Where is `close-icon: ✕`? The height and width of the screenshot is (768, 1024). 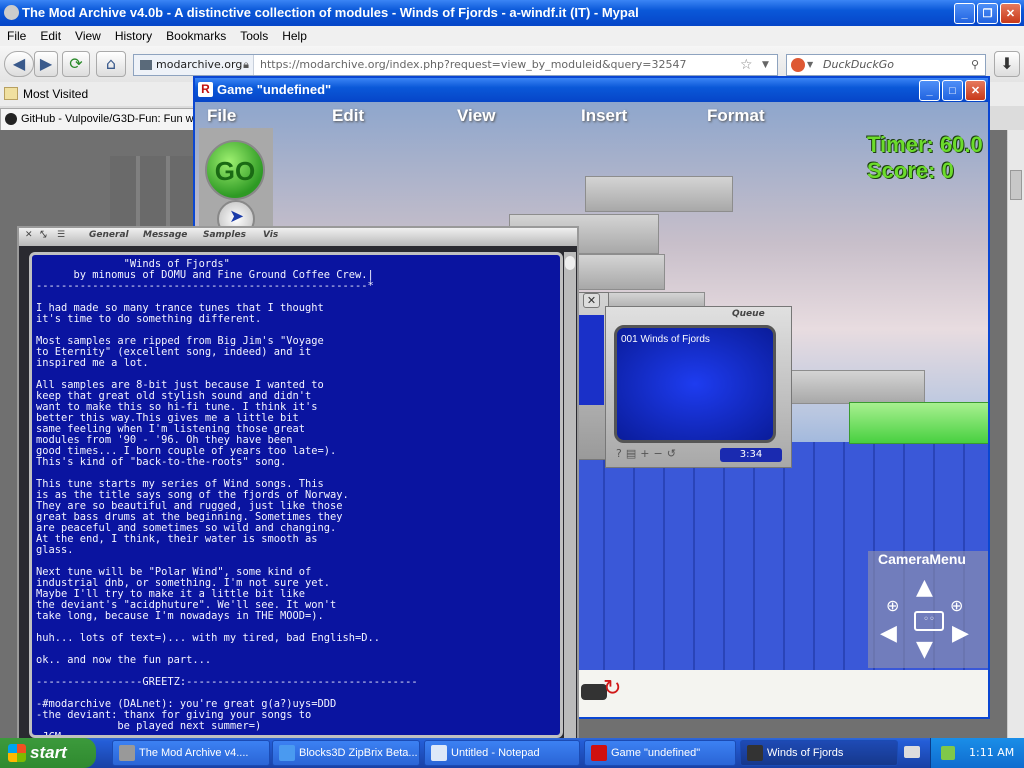
close-icon: ✕ is located at coordinates (29, 235).